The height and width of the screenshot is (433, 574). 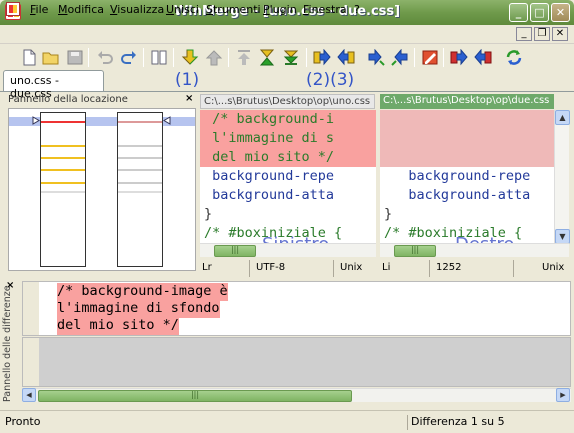 I want to click on save-icon, so click(x=75, y=57).